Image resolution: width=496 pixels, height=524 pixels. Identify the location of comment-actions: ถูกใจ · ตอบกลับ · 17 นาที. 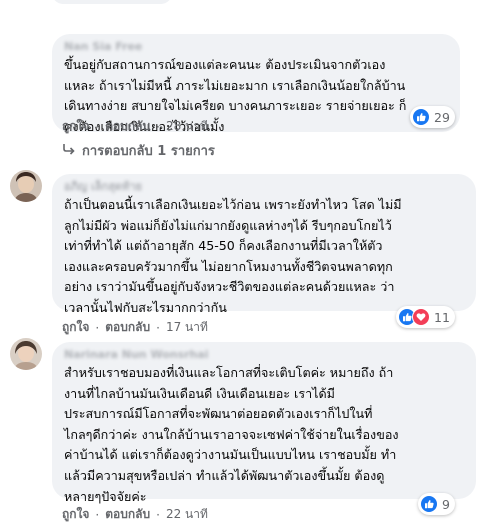
(135, 327).